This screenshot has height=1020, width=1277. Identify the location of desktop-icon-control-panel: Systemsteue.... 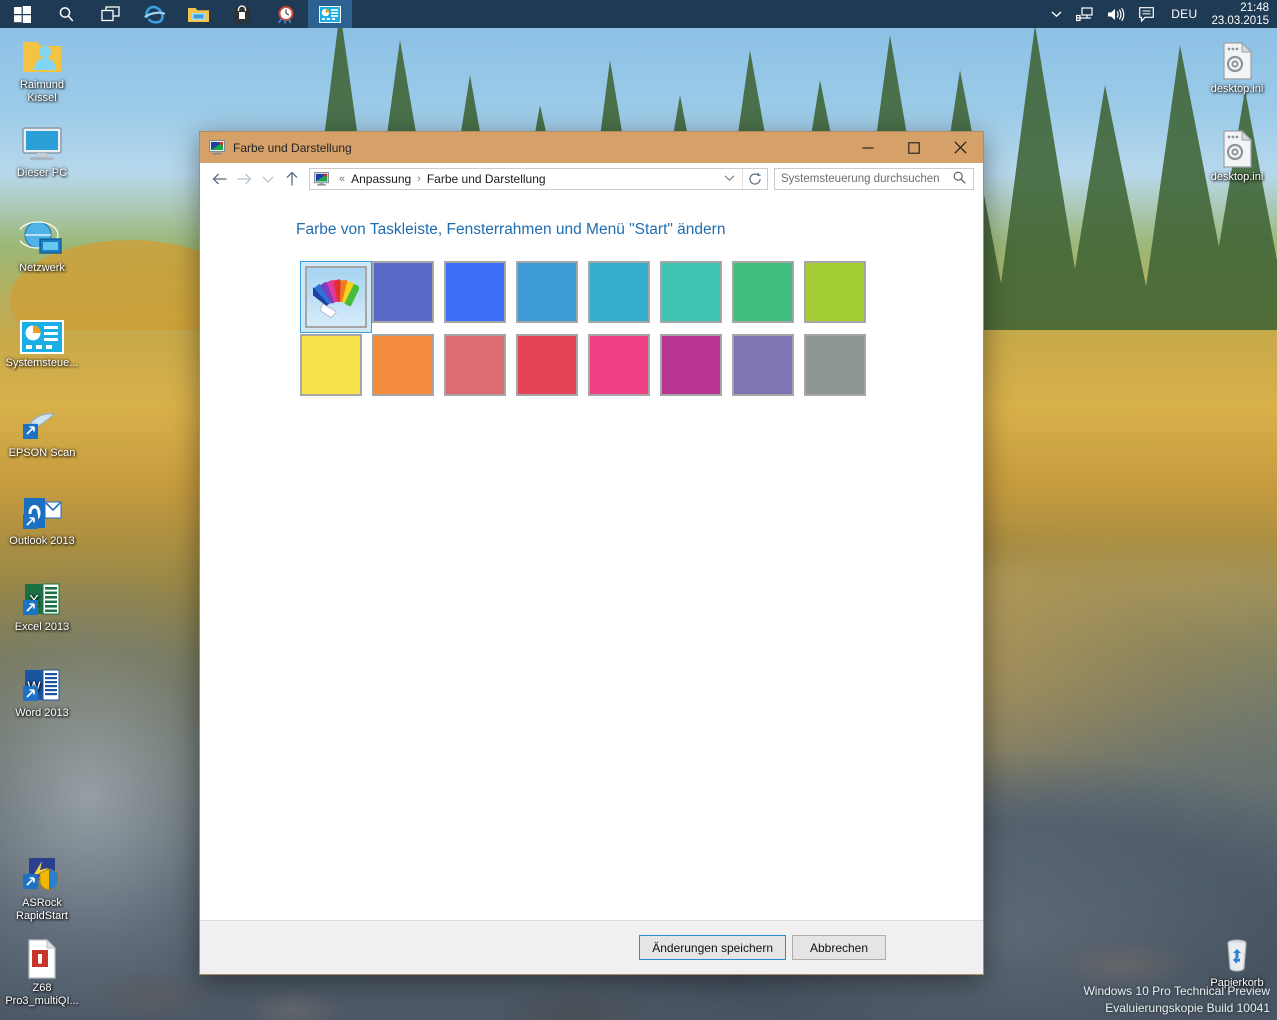
(42, 340).